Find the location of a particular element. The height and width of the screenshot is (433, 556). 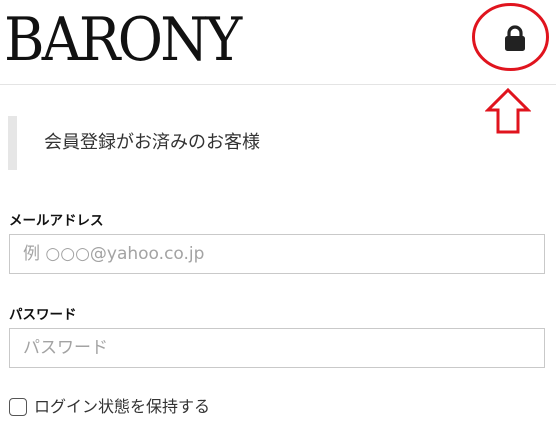

lock-icon is located at coordinates (515, 39).